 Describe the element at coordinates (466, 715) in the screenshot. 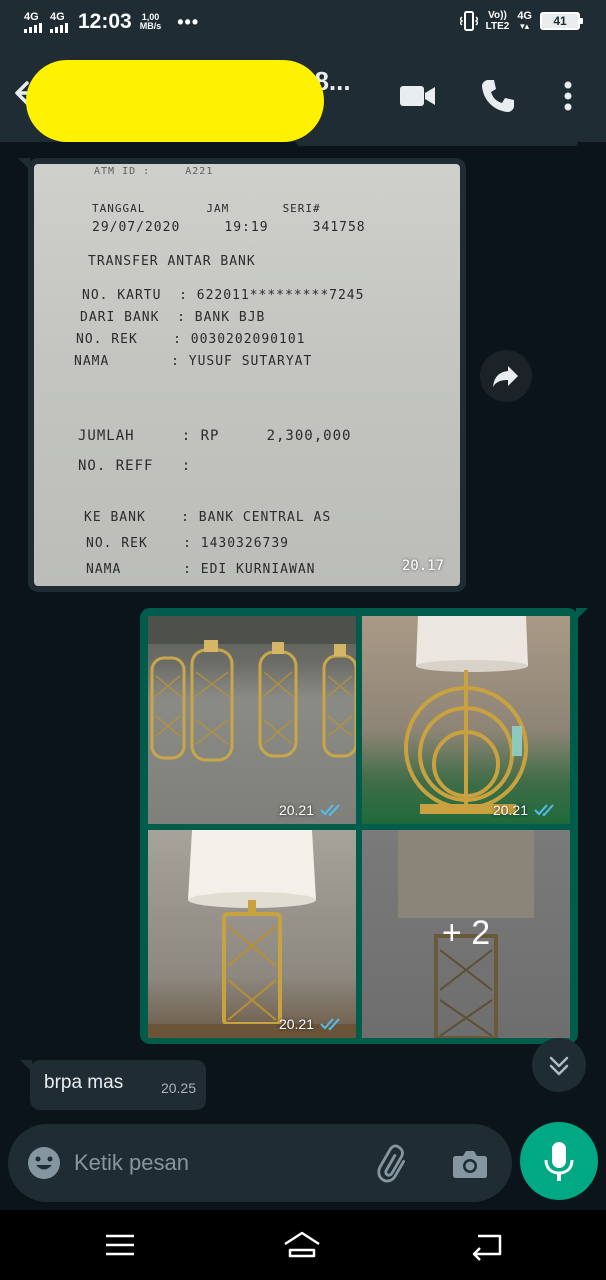

I see `ring-lamp-photo` at that location.